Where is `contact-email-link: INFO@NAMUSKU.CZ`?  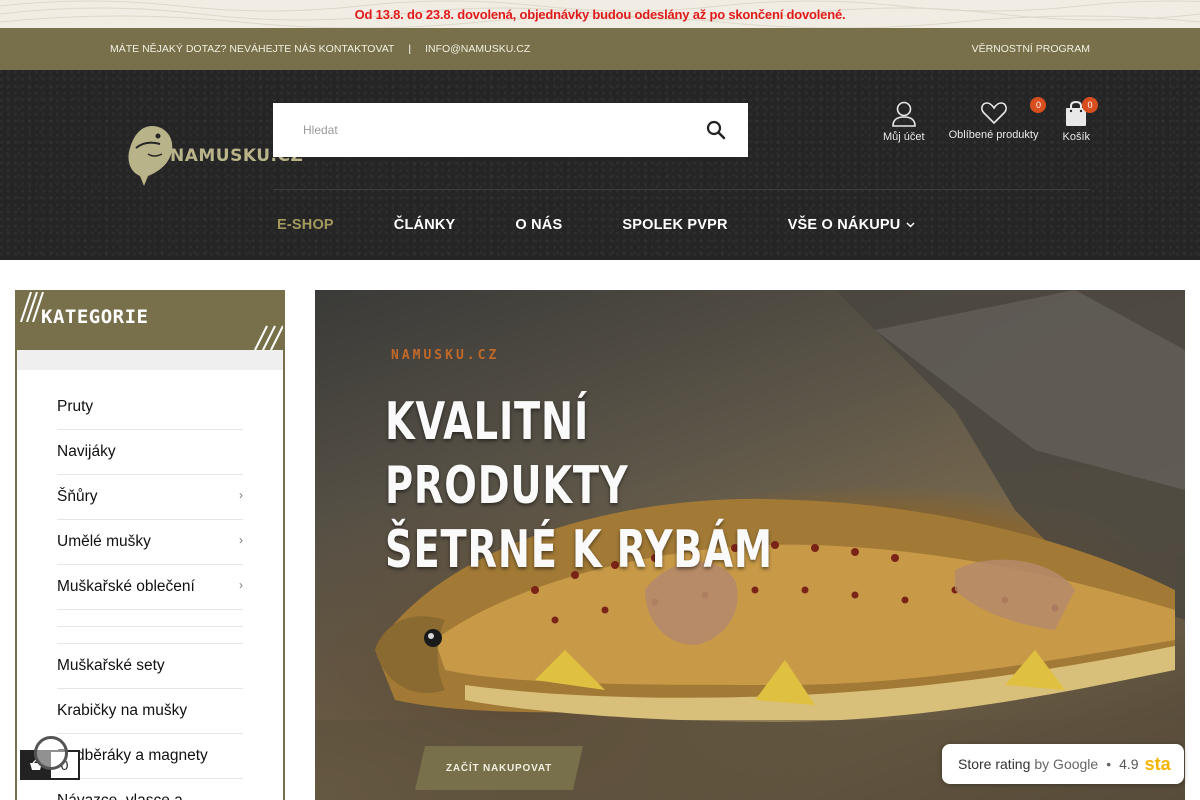 contact-email-link: INFO@NAMUSKU.CZ is located at coordinates (477, 49).